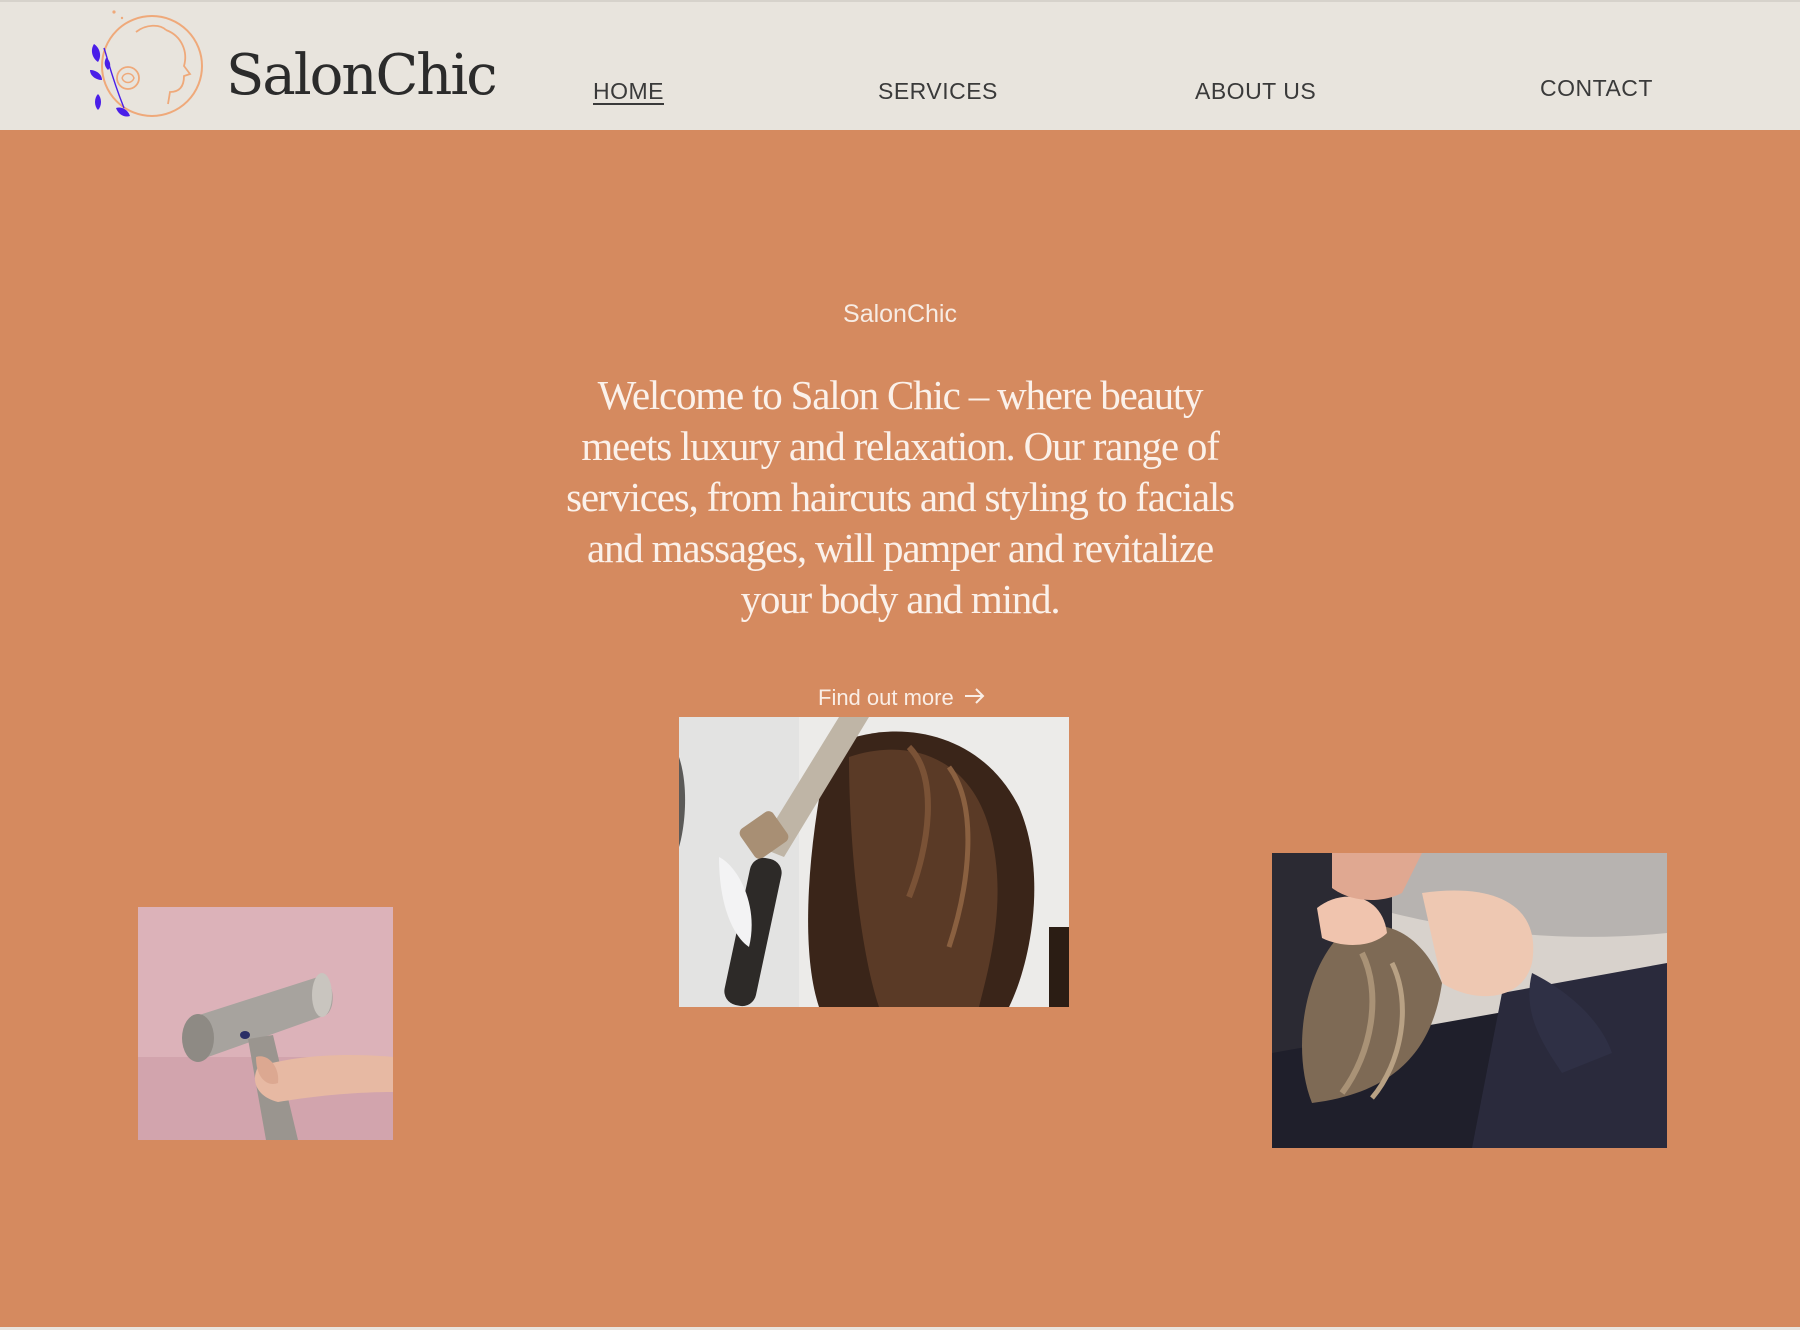  What do you see at coordinates (149, 65) in the screenshot?
I see `logo-icon` at bounding box center [149, 65].